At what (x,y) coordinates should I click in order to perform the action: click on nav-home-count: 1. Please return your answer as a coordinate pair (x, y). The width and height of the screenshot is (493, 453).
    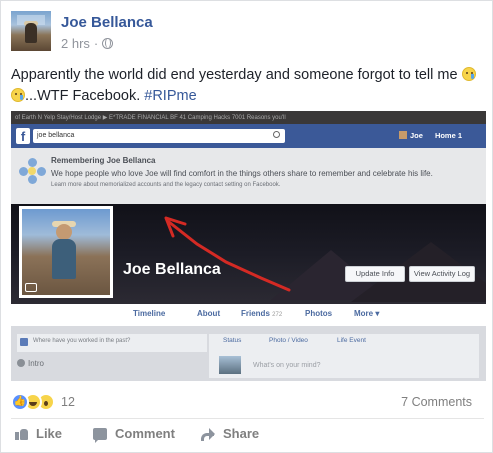
    Looking at the image, I should click on (460, 135).